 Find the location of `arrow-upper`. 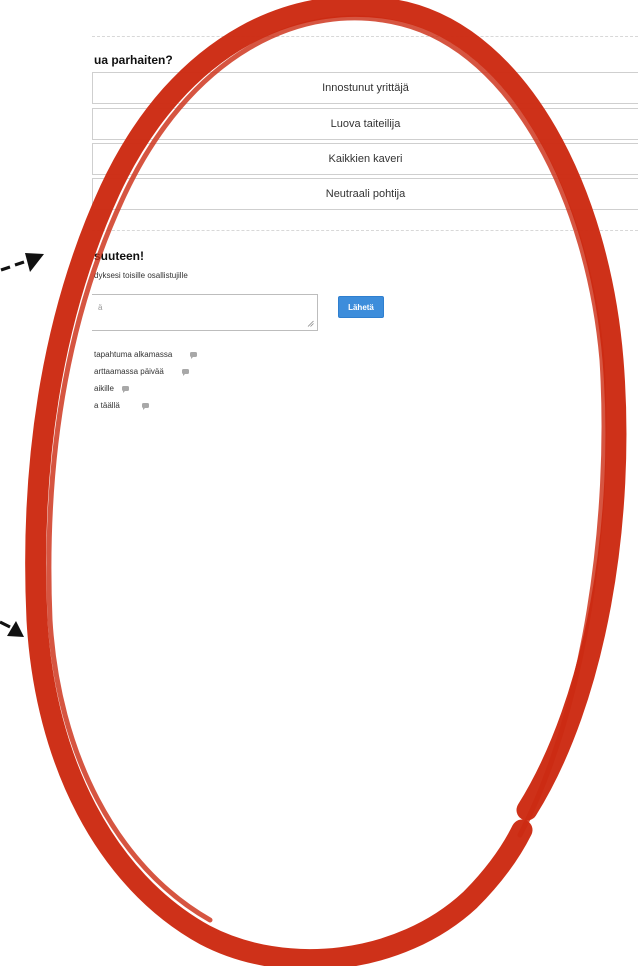

arrow-upper is located at coordinates (22, 262).